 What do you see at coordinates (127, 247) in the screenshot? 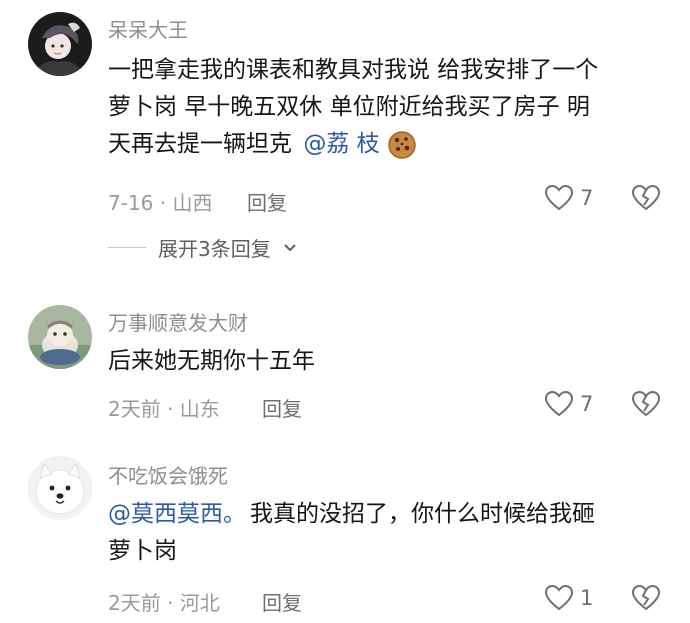
I see `divider` at bounding box center [127, 247].